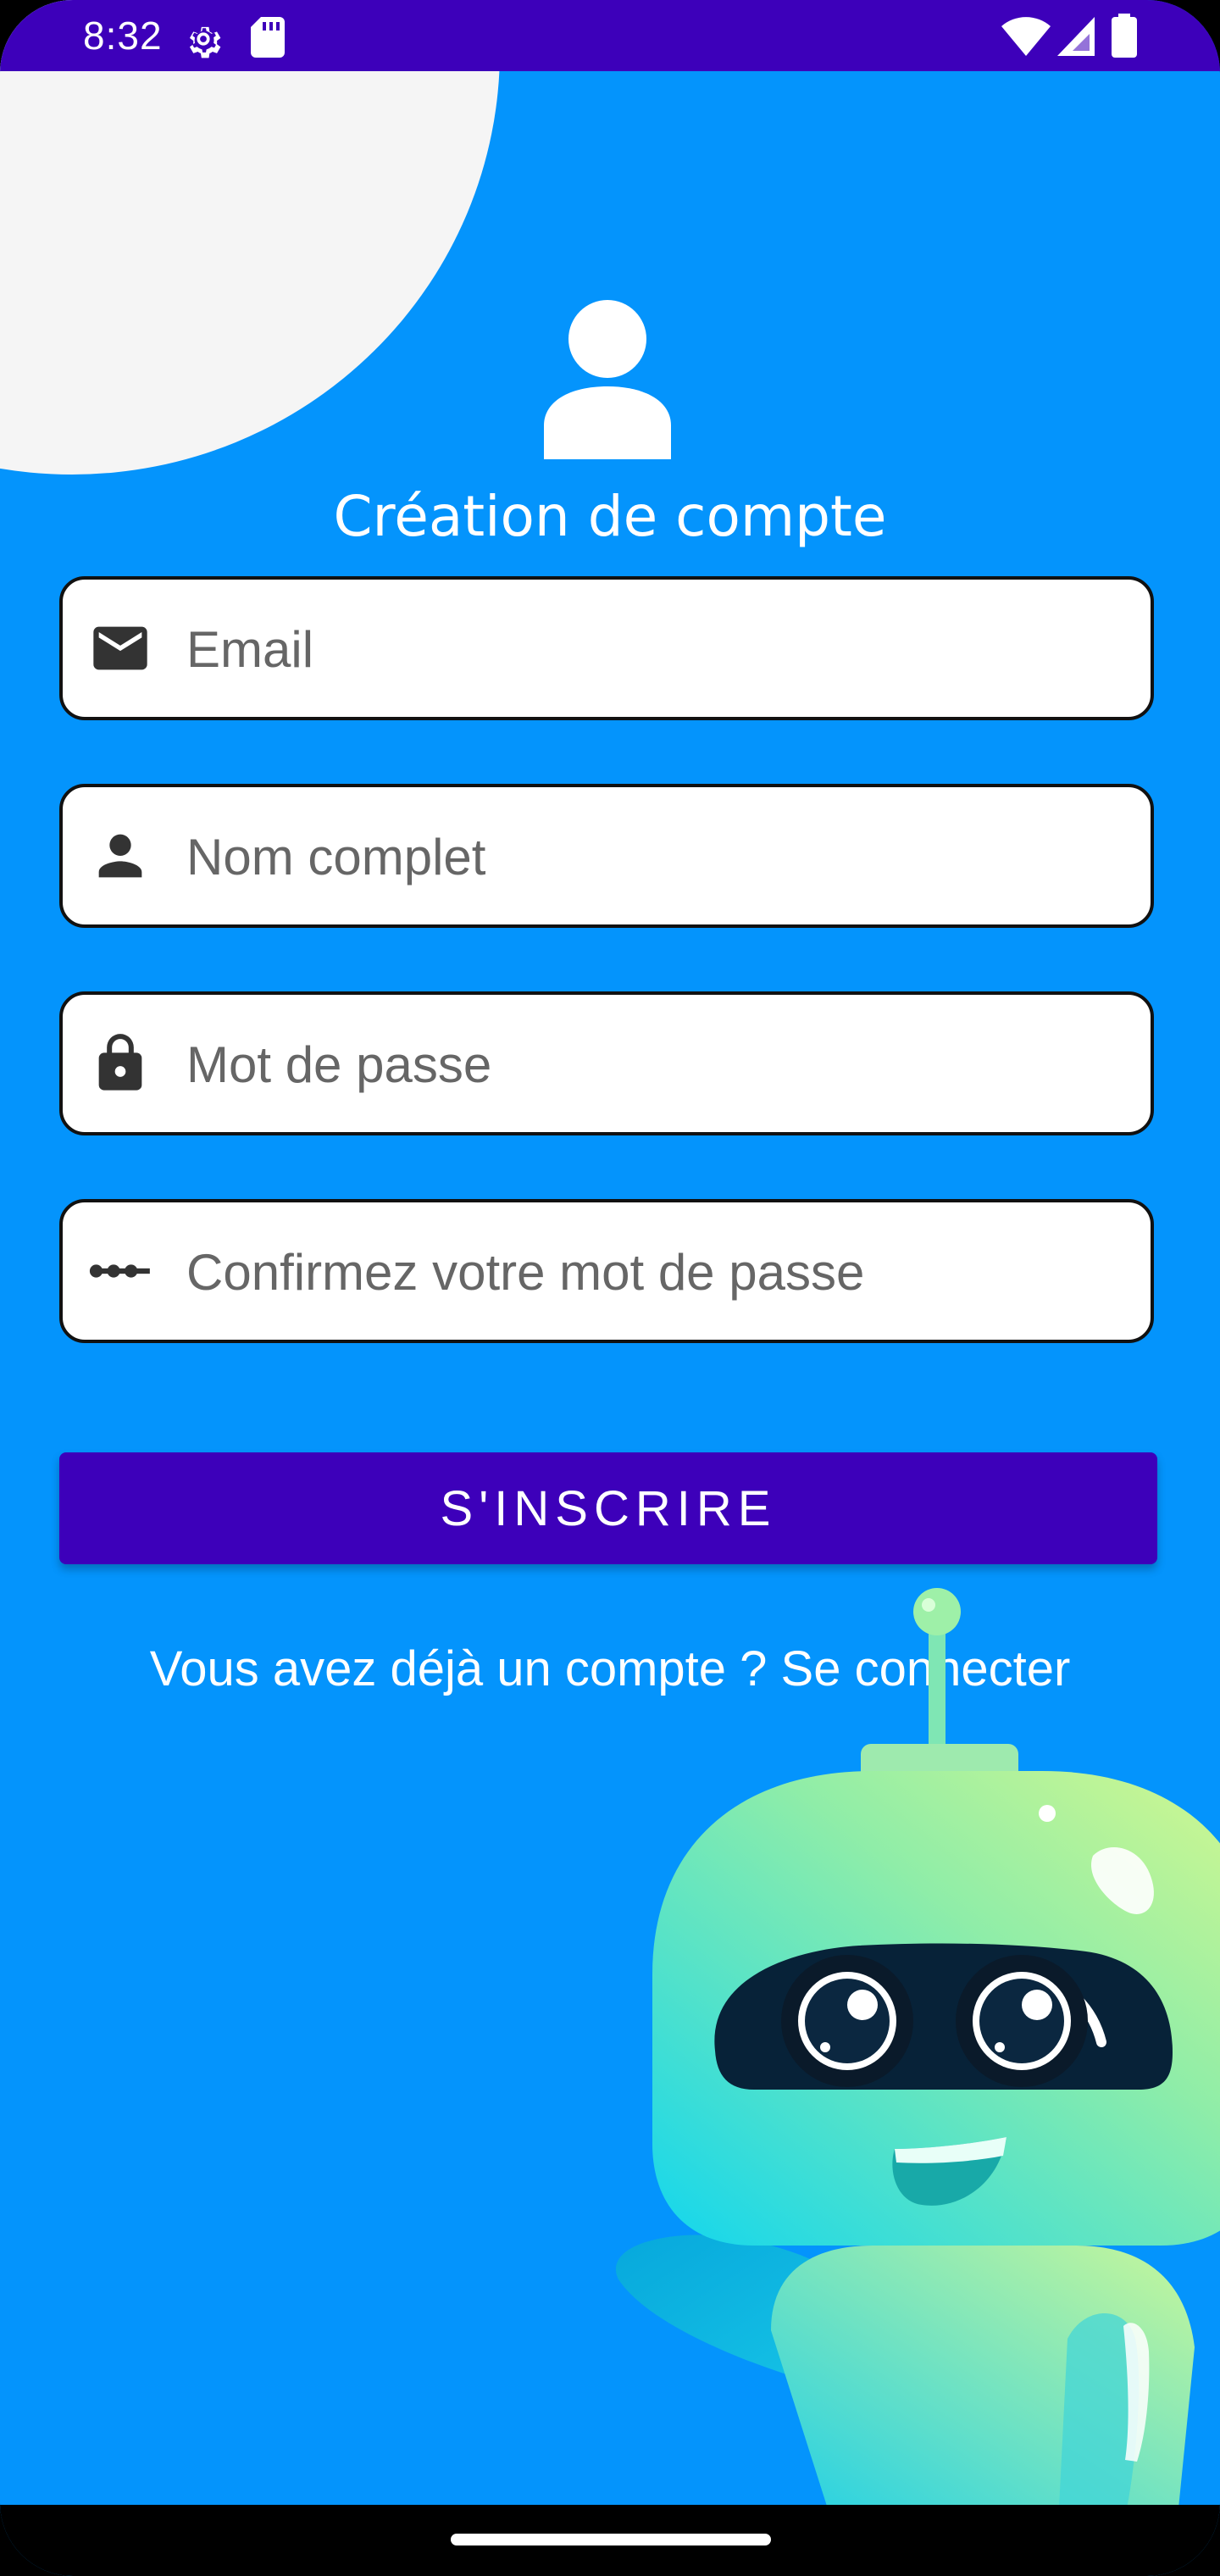 The height and width of the screenshot is (2576, 1220). I want to click on full-name-input, so click(652, 856).